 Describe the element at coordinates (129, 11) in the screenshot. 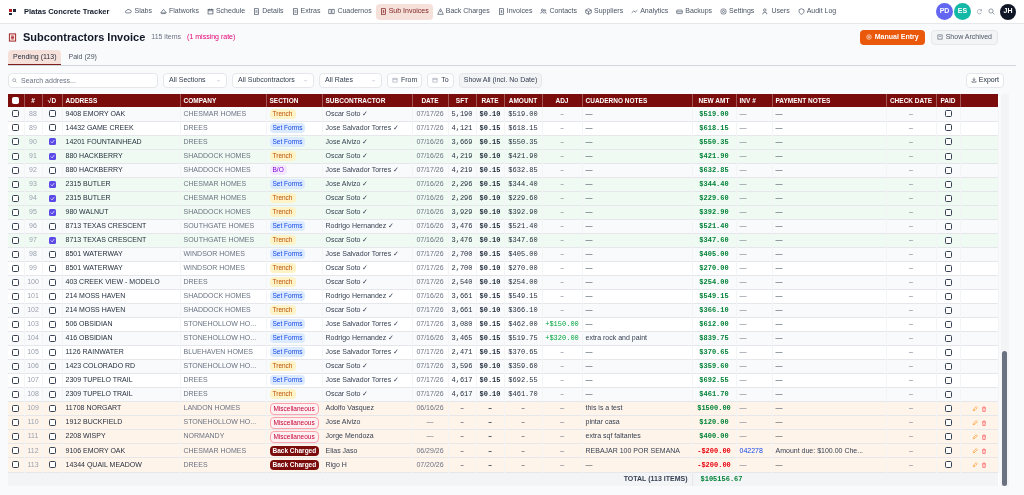

I see `cloud-icon` at that location.